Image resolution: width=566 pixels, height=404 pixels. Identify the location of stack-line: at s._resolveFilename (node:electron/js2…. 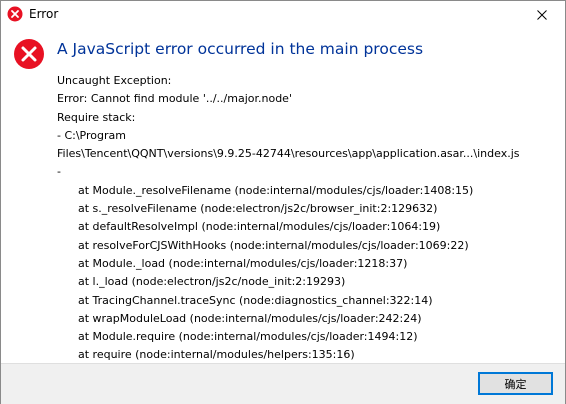
(247, 209).